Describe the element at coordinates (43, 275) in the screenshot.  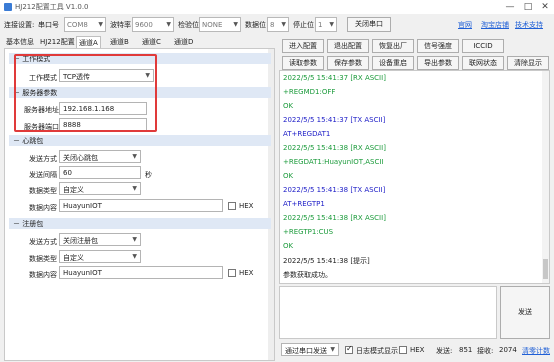
I see `register-content-label: 数据内容` at that location.